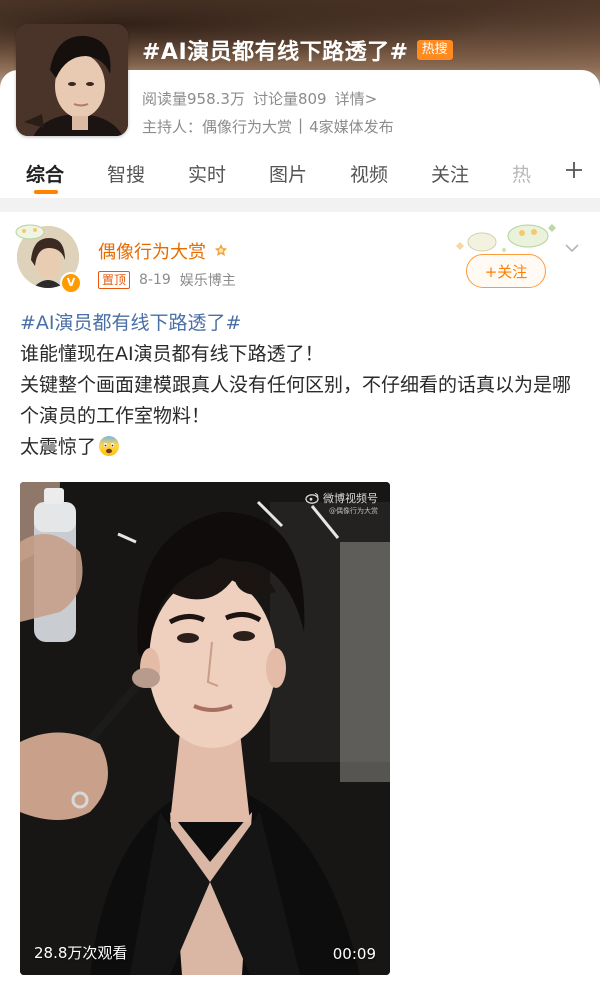 This screenshot has height=989, width=600. Describe the element at coordinates (572, 248) in the screenshot. I see `chevron-down-icon` at that location.